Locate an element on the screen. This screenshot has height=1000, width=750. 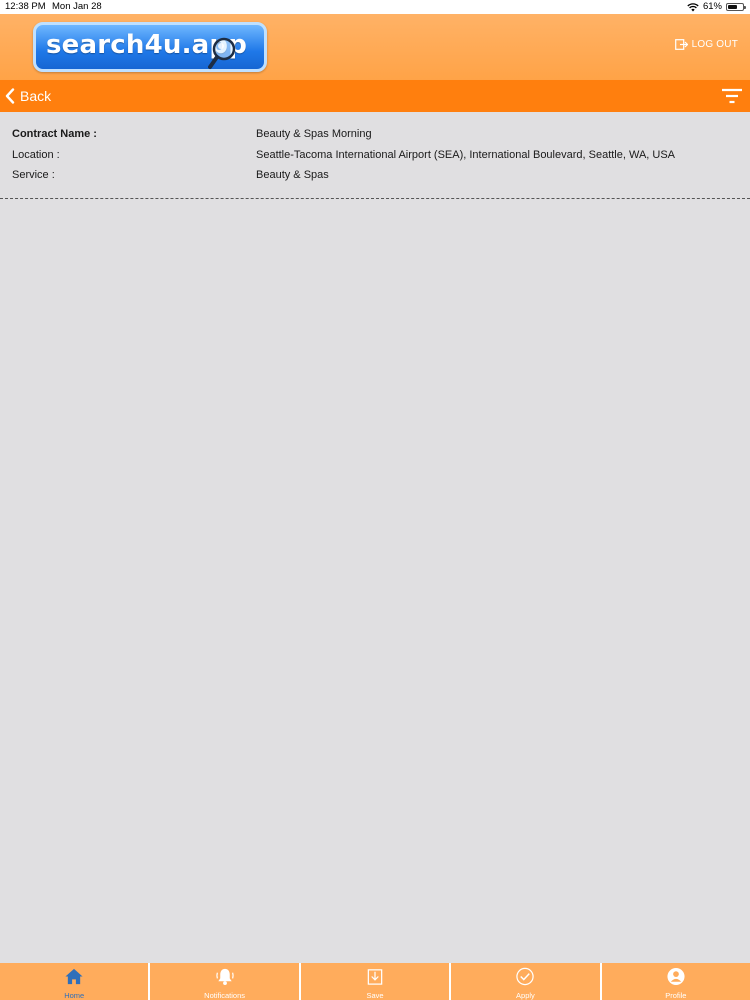
nav-bar: Back is located at coordinates (375, 96).